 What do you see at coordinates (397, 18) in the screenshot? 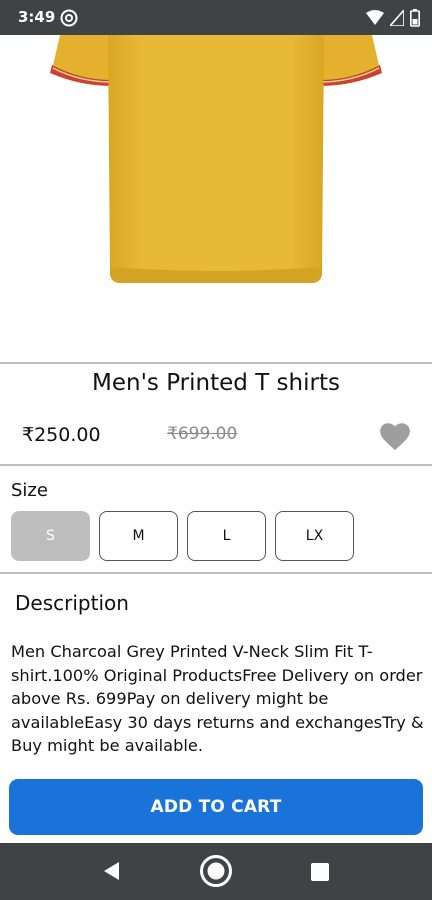
I see `signal-icon` at bounding box center [397, 18].